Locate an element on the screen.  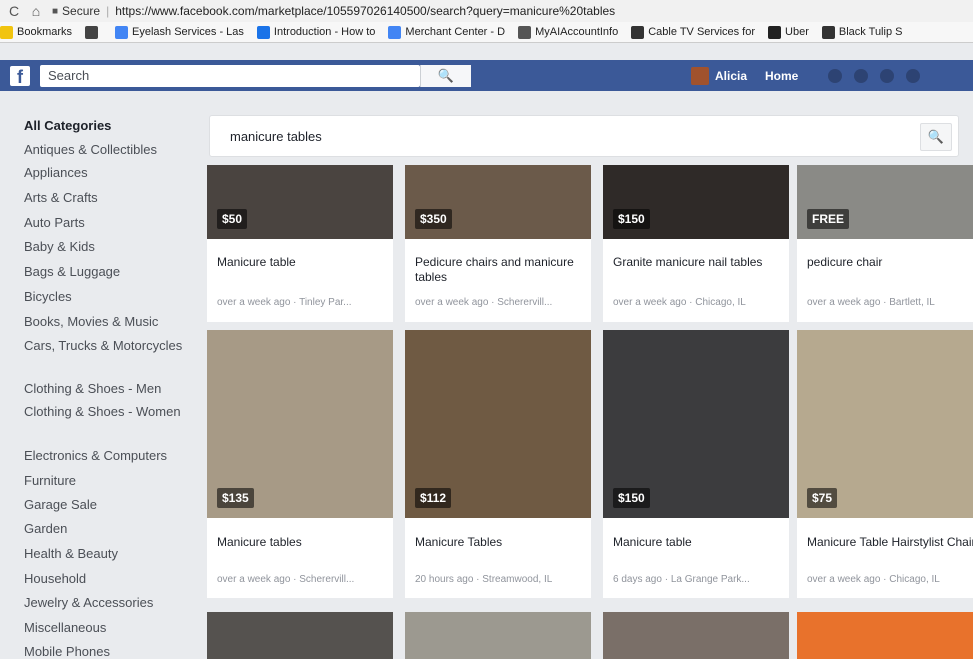
bookmark-item: cloud-iconIntroduction - How to is located at coordinates (315, 32).